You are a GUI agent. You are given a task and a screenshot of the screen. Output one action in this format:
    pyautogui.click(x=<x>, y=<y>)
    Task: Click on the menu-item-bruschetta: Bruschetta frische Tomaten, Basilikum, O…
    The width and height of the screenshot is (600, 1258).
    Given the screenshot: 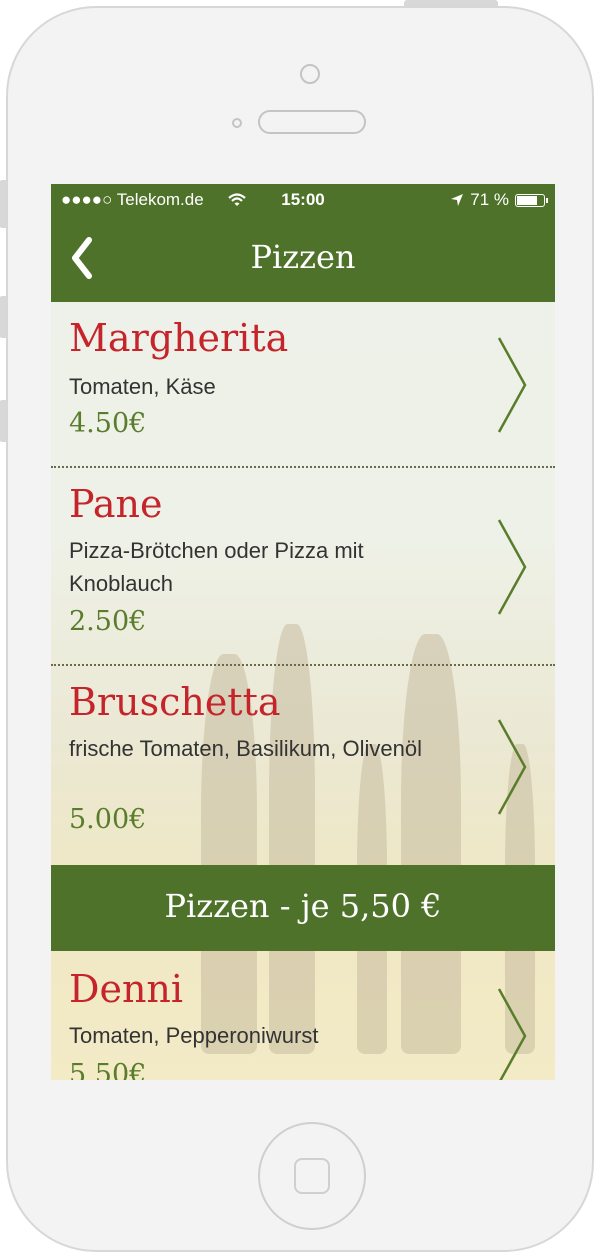 What is the action you would take?
    pyautogui.click(x=303, y=765)
    